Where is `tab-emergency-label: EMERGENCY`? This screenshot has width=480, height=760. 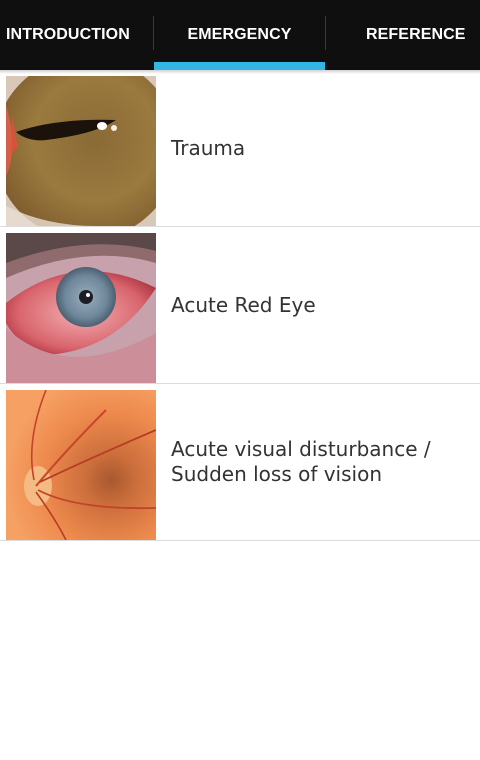
tab-emergency-label: EMERGENCY is located at coordinates (239, 34).